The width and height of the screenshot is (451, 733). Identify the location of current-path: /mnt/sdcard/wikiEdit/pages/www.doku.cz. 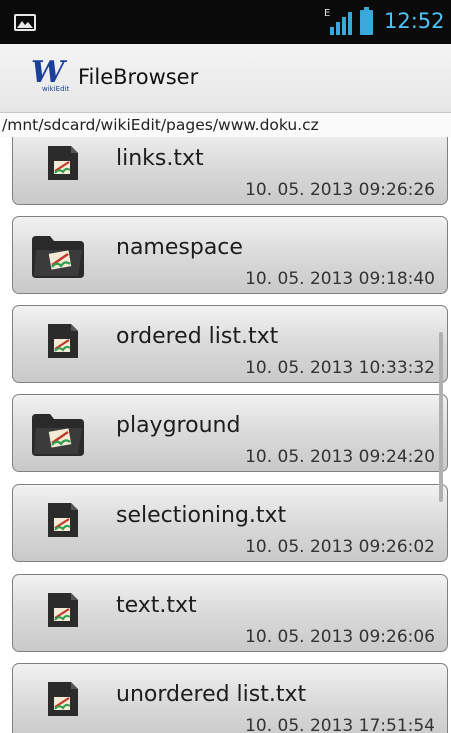
(225, 125).